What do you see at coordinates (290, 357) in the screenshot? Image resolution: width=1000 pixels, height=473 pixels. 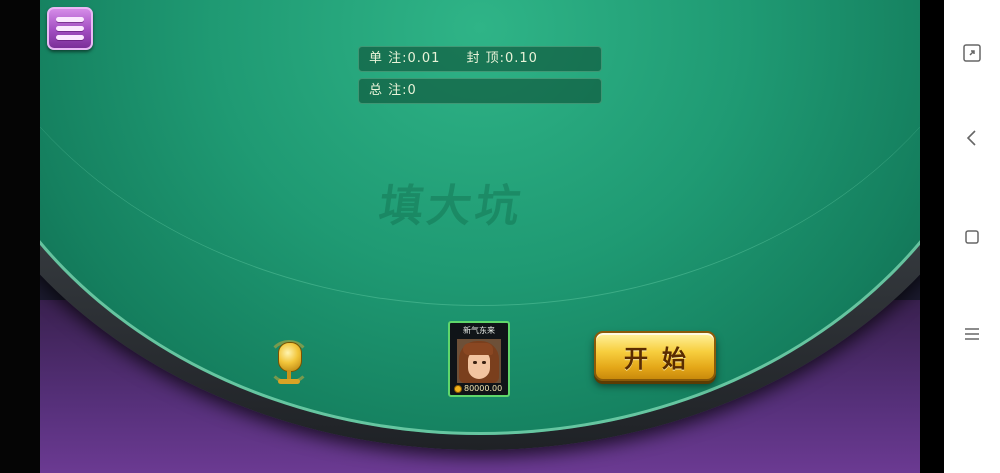 I see `microphone-icon` at bounding box center [290, 357].